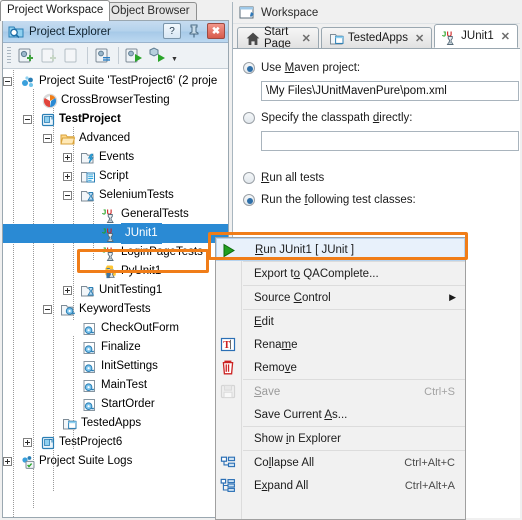  I want to click on tree-node-unittesting1: UnitTesting1, so click(115, 290).